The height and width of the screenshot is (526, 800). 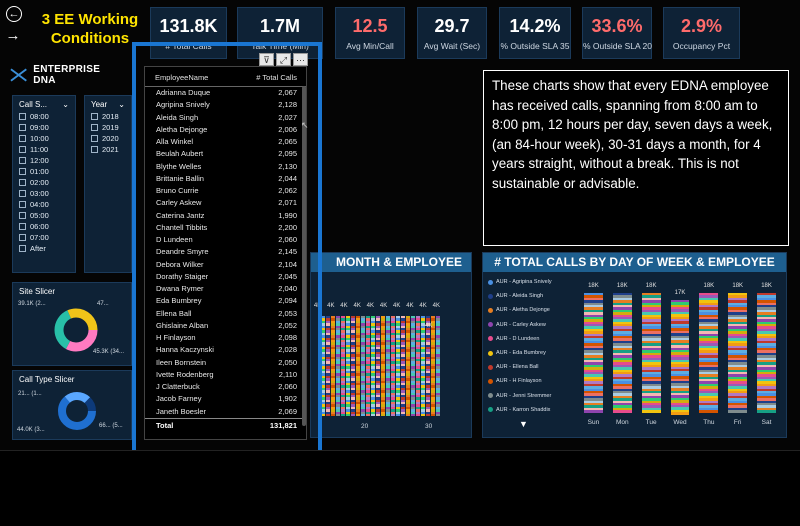 What do you see at coordinates (533, 381) in the screenshot?
I see `legend-item: AUR - H Finlayson` at bounding box center [533, 381].